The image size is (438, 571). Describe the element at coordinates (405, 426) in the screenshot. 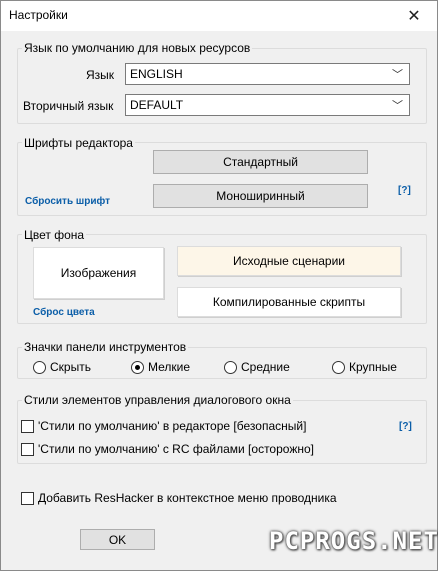

I see `dialog-styles-help-link: [?]` at that location.